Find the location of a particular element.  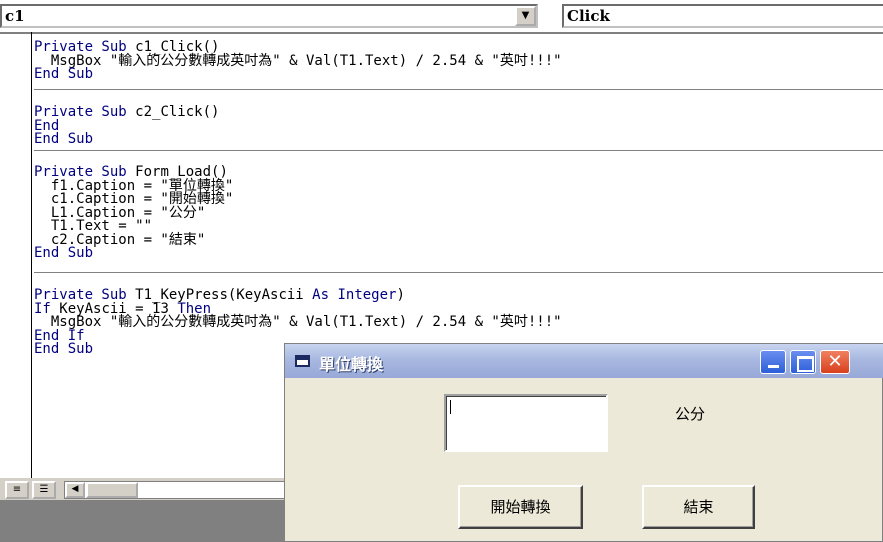

procedure-view-icon: ≡ is located at coordinates (17, 490).